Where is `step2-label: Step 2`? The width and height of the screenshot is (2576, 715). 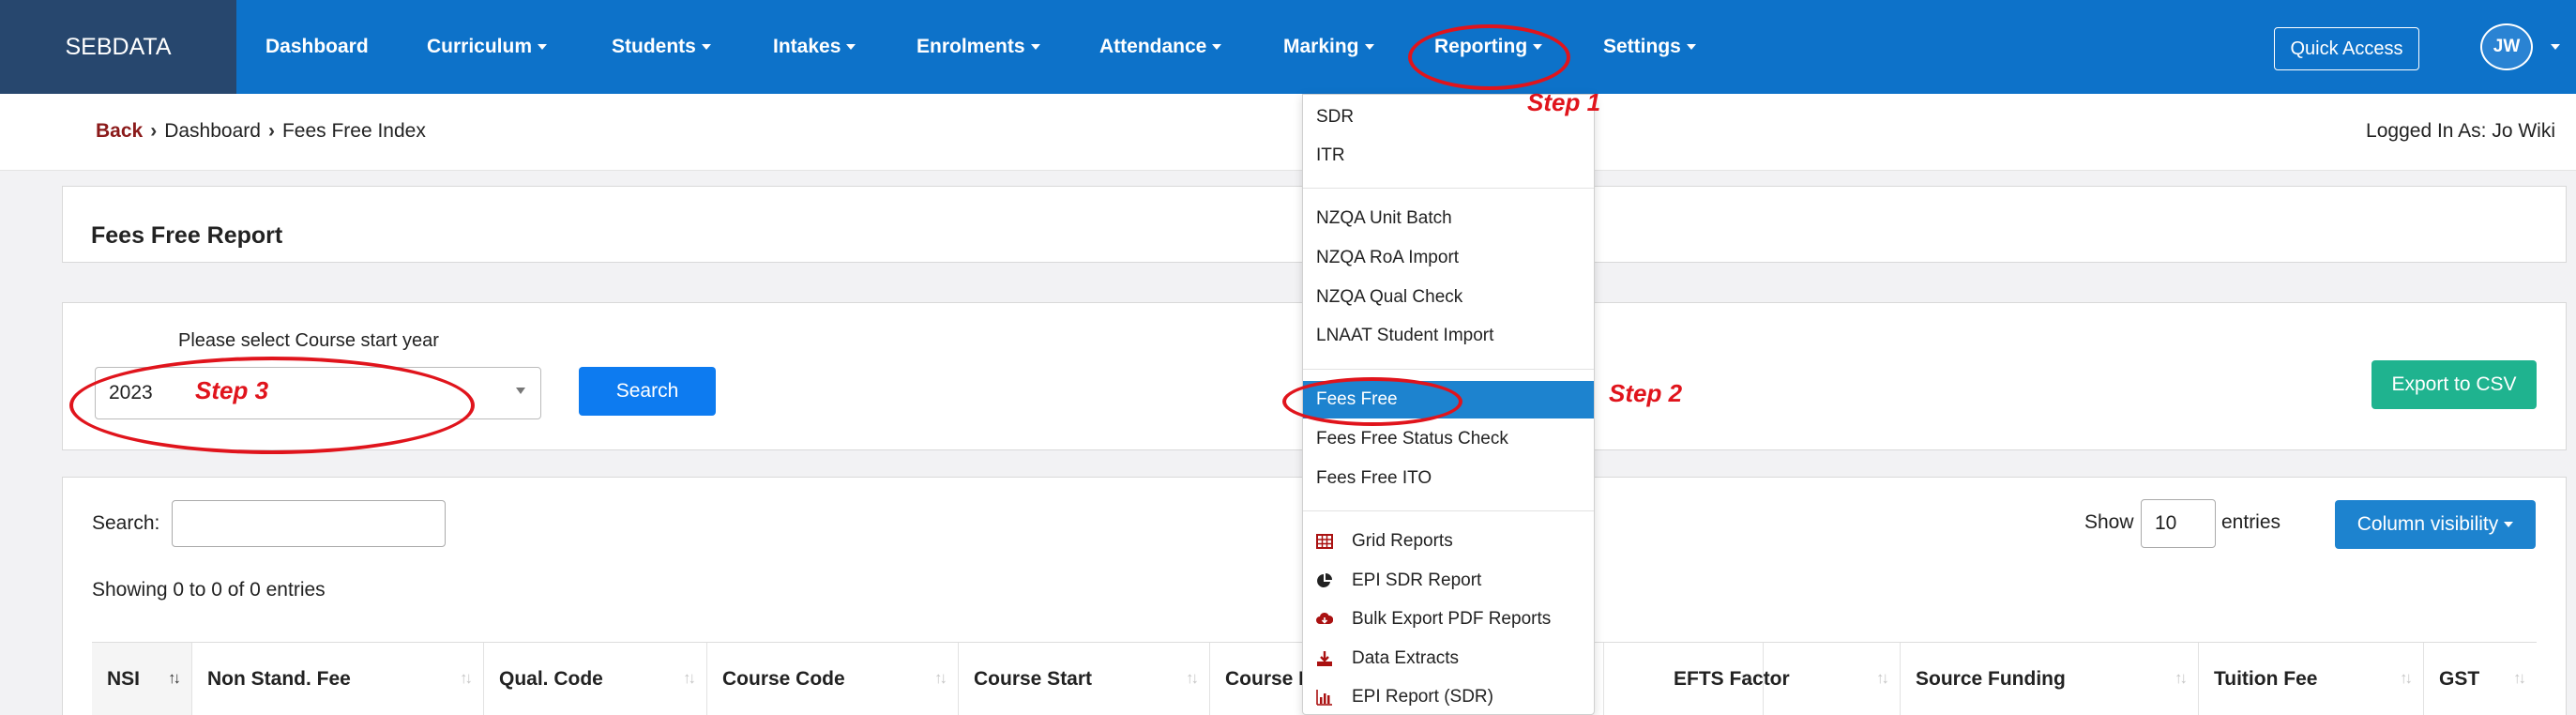
step2-label: Step 2 is located at coordinates (1646, 393).